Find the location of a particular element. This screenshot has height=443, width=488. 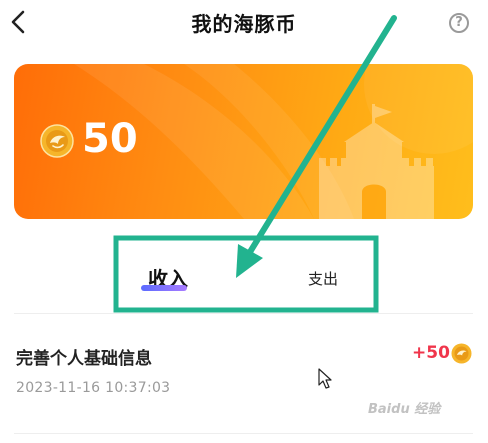

active-tab-indicator is located at coordinates (164, 288).